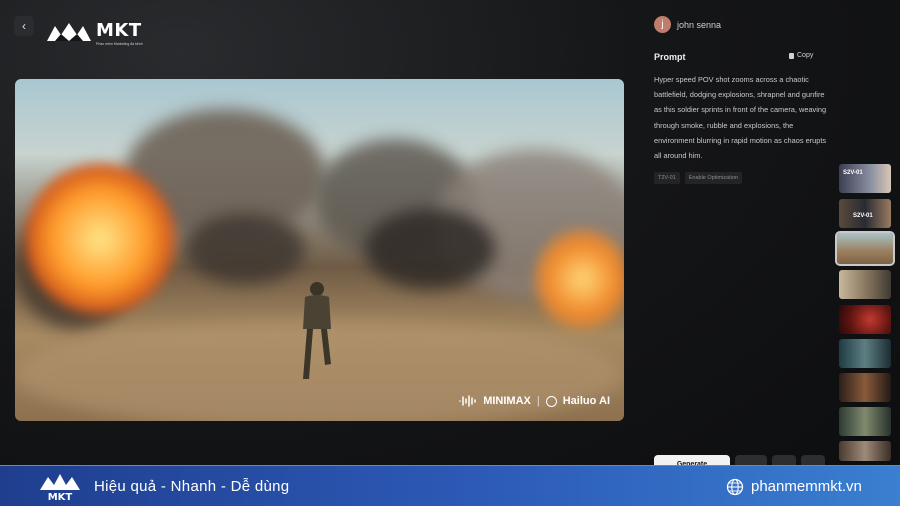 This screenshot has width=900, height=506. Describe the element at coordinates (805, 55) in the screenshot. I see `copy-label: Copy` at that location.